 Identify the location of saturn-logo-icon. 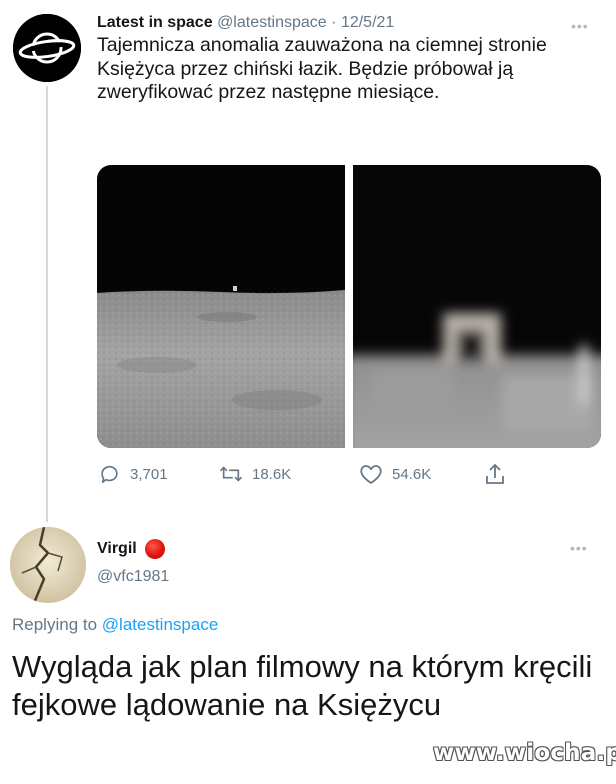
(47, 48).